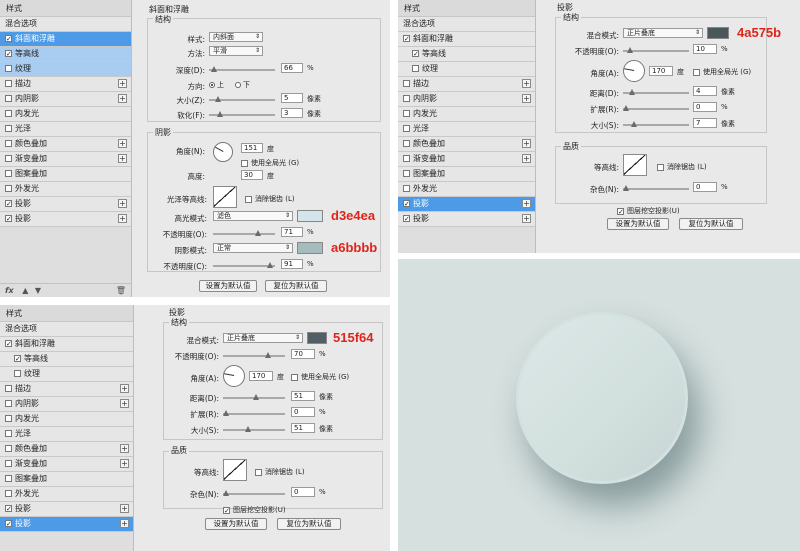 Image resolution: width=800 pixels, height=551 pixels. Describe the element at coordinates (242, 114) in the screenshot. I see `soften-slider` at that location.